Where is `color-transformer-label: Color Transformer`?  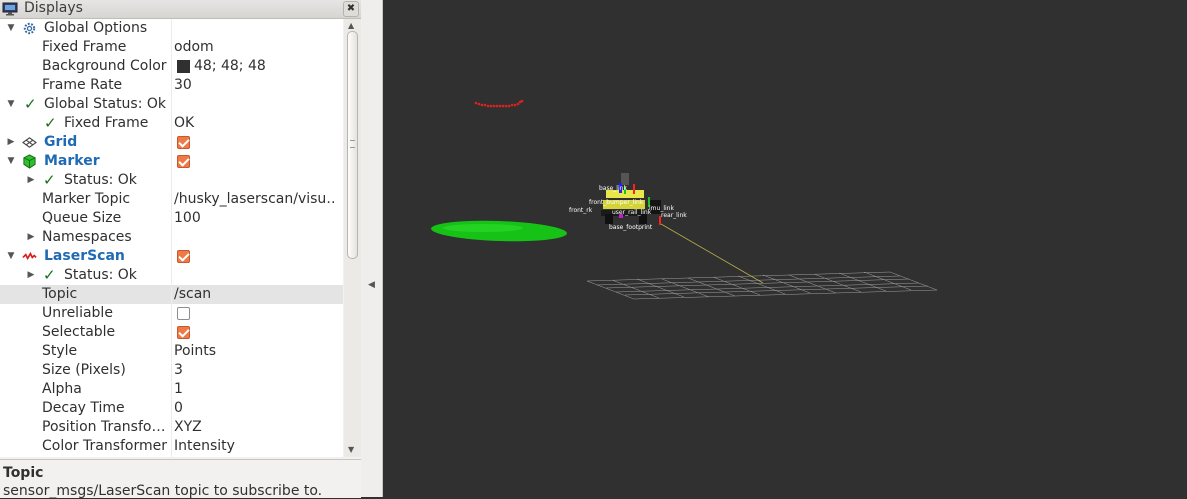 color-transformer-label: Color Transformer is located at coordinates (105, 446).